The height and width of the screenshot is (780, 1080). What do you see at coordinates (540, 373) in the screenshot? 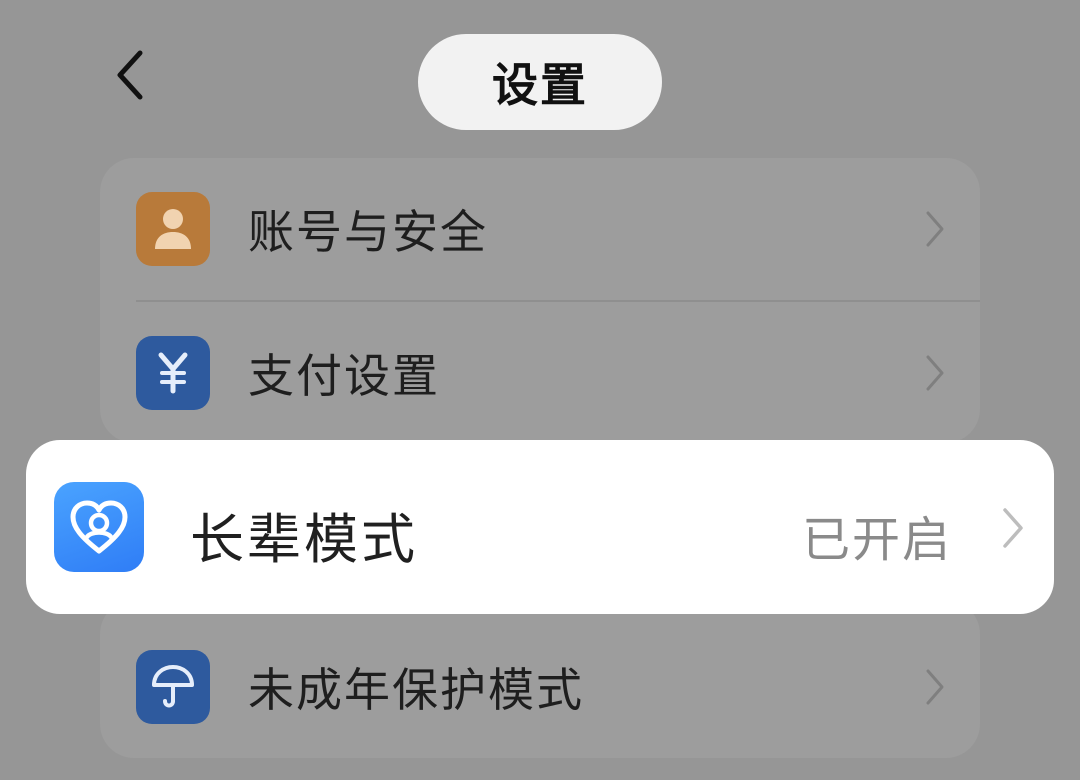
I see `settings-item-payment: 支付设置` at bounding box center [540, 373].